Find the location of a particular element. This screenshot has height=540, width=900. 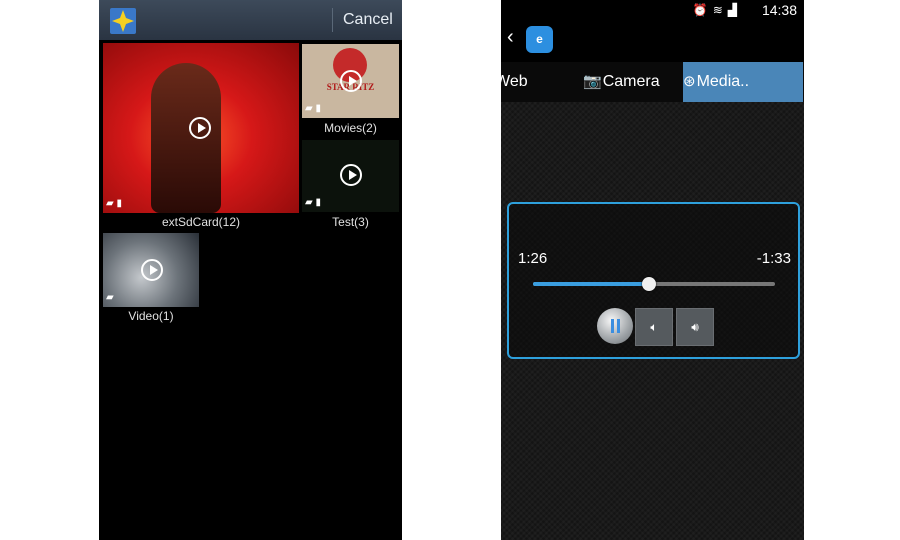

tab-bar: Web 📷Camera ⊛Media.. is located at coordinates (652, 82).